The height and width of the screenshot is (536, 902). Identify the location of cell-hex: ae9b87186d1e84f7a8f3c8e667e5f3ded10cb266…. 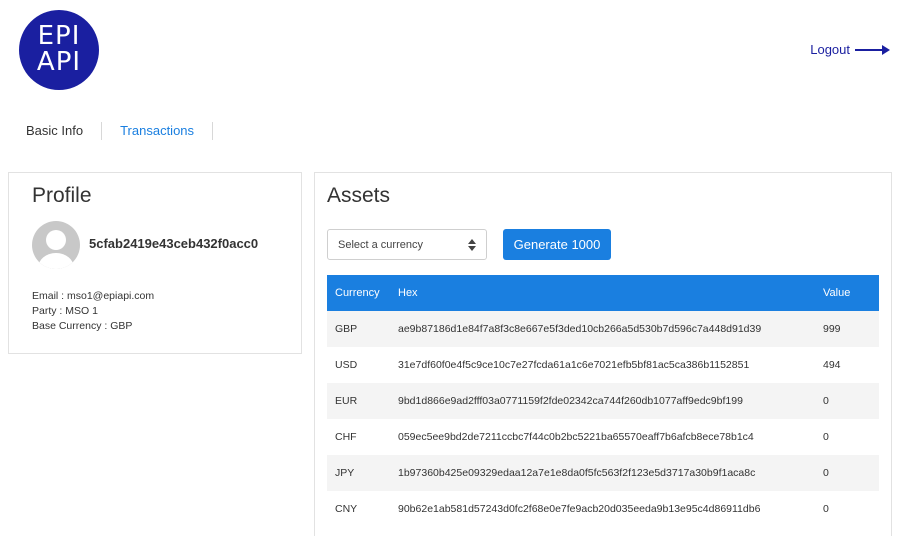
(602, 329).